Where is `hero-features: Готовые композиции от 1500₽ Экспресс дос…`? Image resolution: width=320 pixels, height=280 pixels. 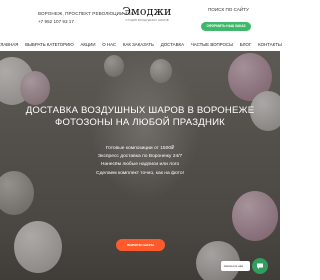
hero-features: Готовые композиции от 1500₽ Экспресс дос… is located at coordinates (140, 161).